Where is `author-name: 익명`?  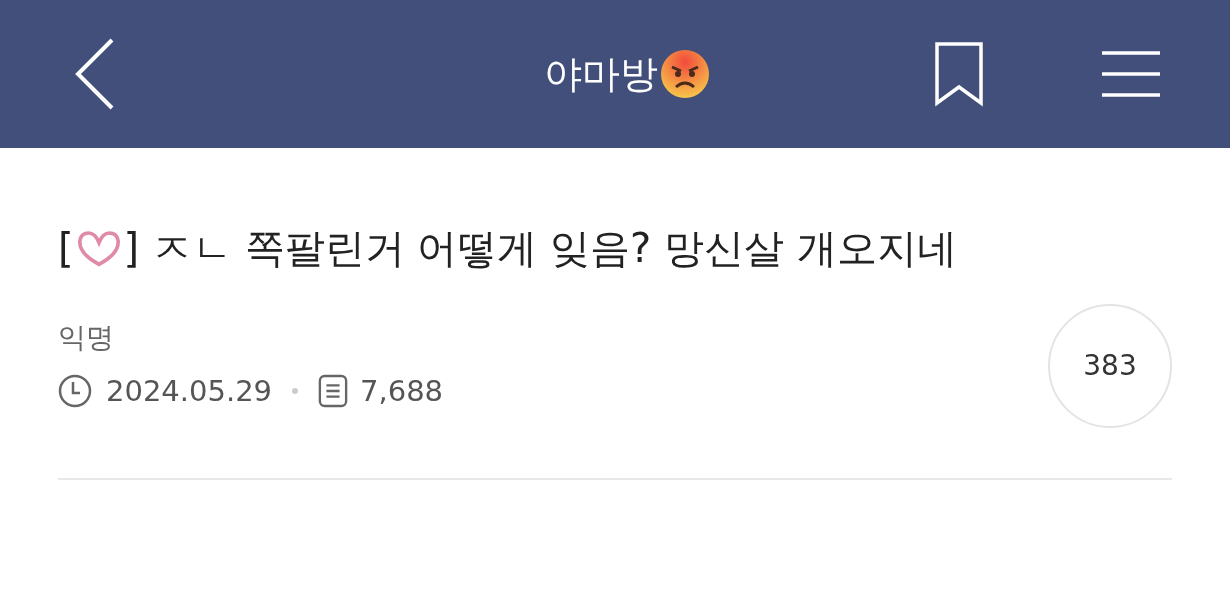
author-name: 익명 is located at coordinates (86, 338).